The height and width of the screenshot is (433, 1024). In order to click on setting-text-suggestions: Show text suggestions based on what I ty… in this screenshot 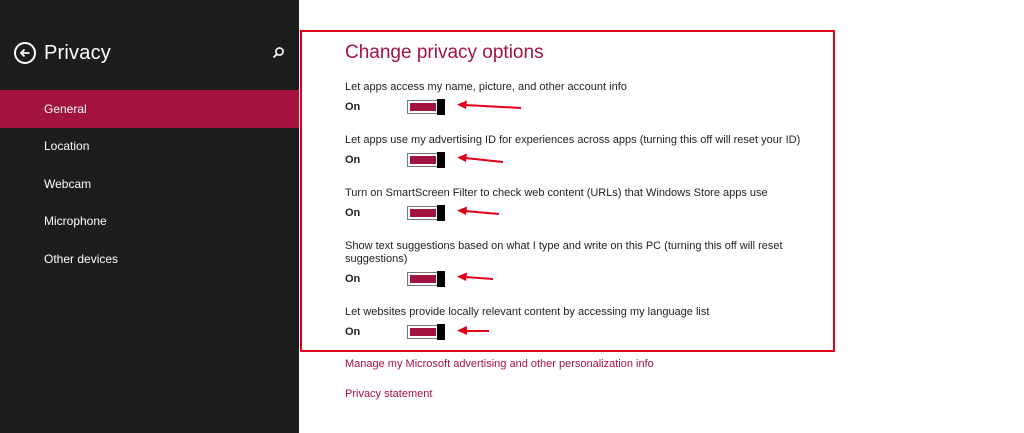, I will do `click(580, 263)`.